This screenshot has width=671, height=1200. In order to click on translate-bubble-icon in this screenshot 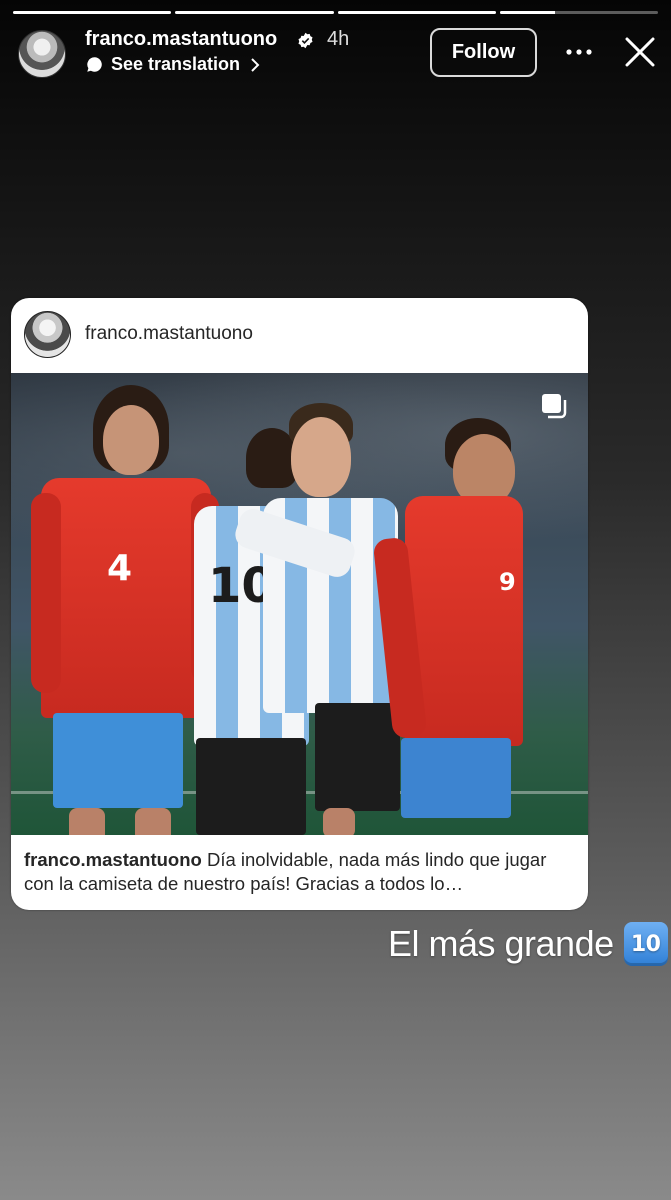, I will do `click(94, 64)`.